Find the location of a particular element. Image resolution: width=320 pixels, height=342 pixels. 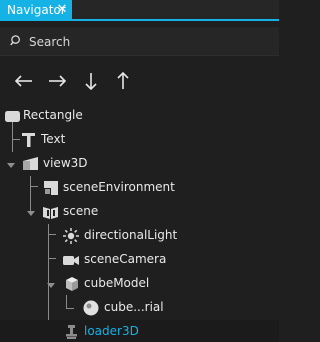

move-down-button is located at coordinates (91, 81).